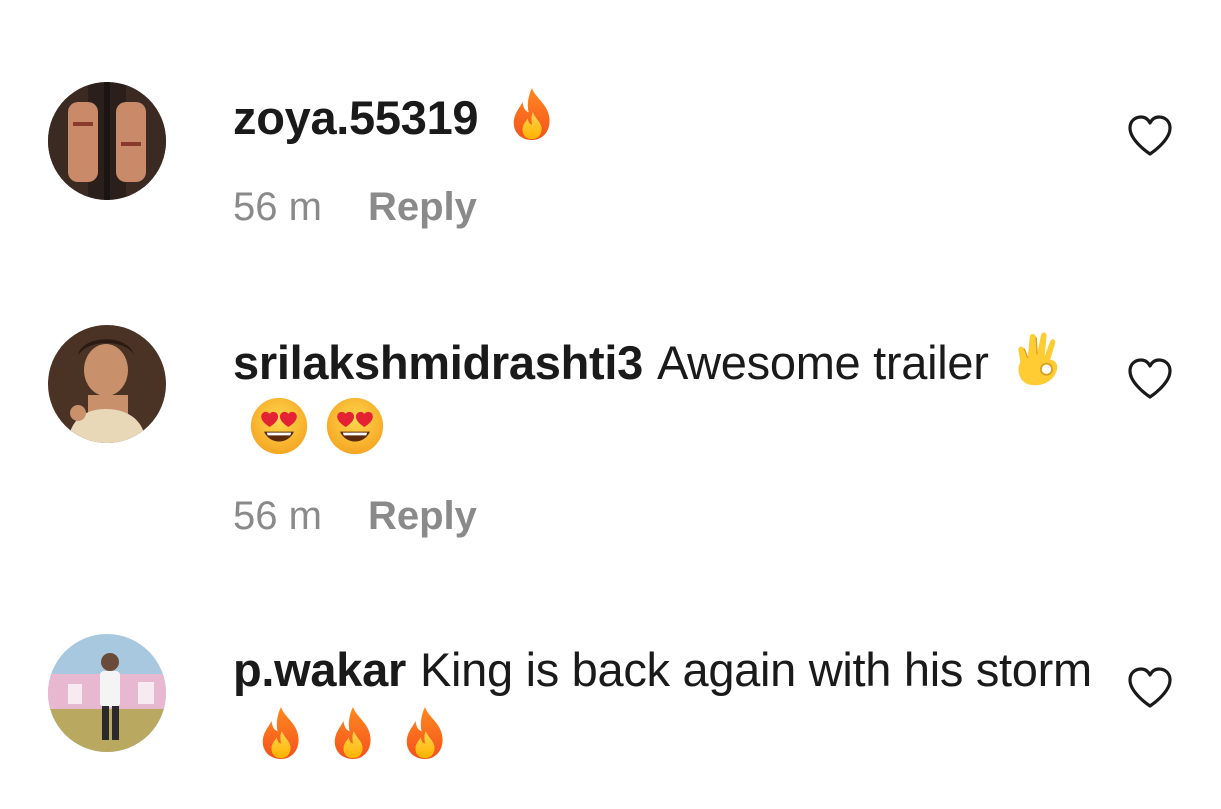 This screenshot has height=809, width=1221. I want to click on comment-body: srilakshmidrashti3 Awesome trailer, so click(663, 396).